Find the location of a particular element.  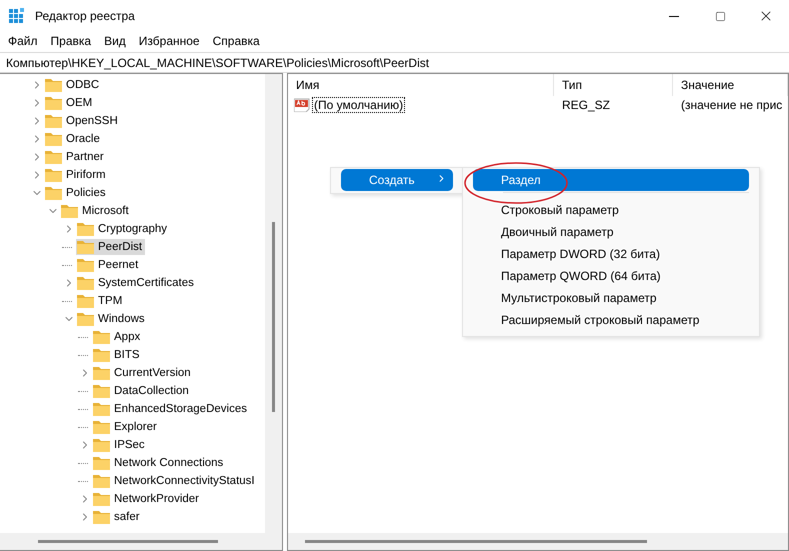

menu-item: Расширяемый строковый параметр is located at coordinates (611, 320).